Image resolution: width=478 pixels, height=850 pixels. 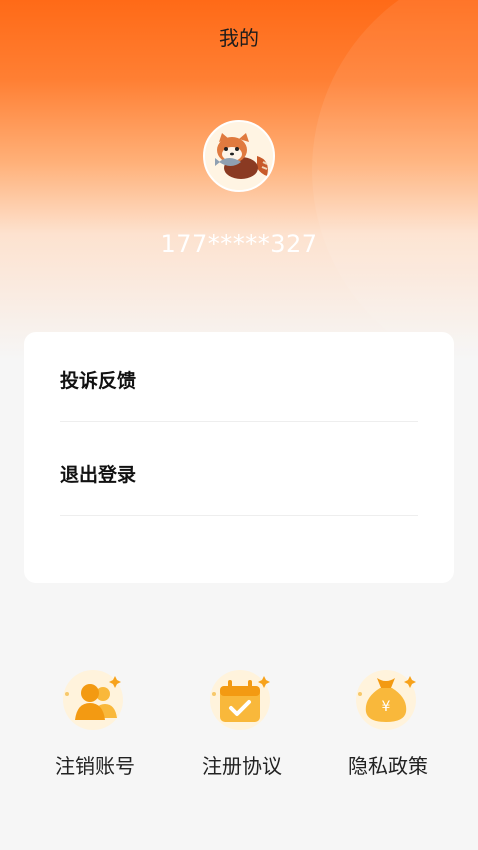 I want to click on money-bag-icon: ¥, so click(x=386, y=700).